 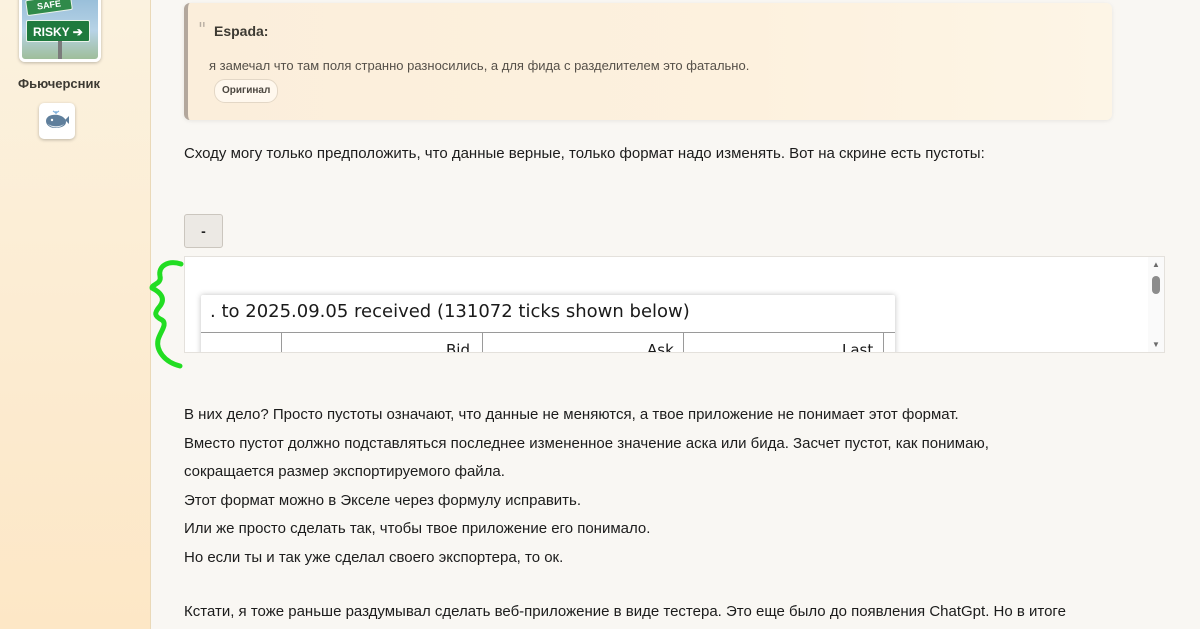 What do you see at coordinates (1156, 285) in the screenshot?
I see `scroll-thumb` at bounding box center [1156, 285].